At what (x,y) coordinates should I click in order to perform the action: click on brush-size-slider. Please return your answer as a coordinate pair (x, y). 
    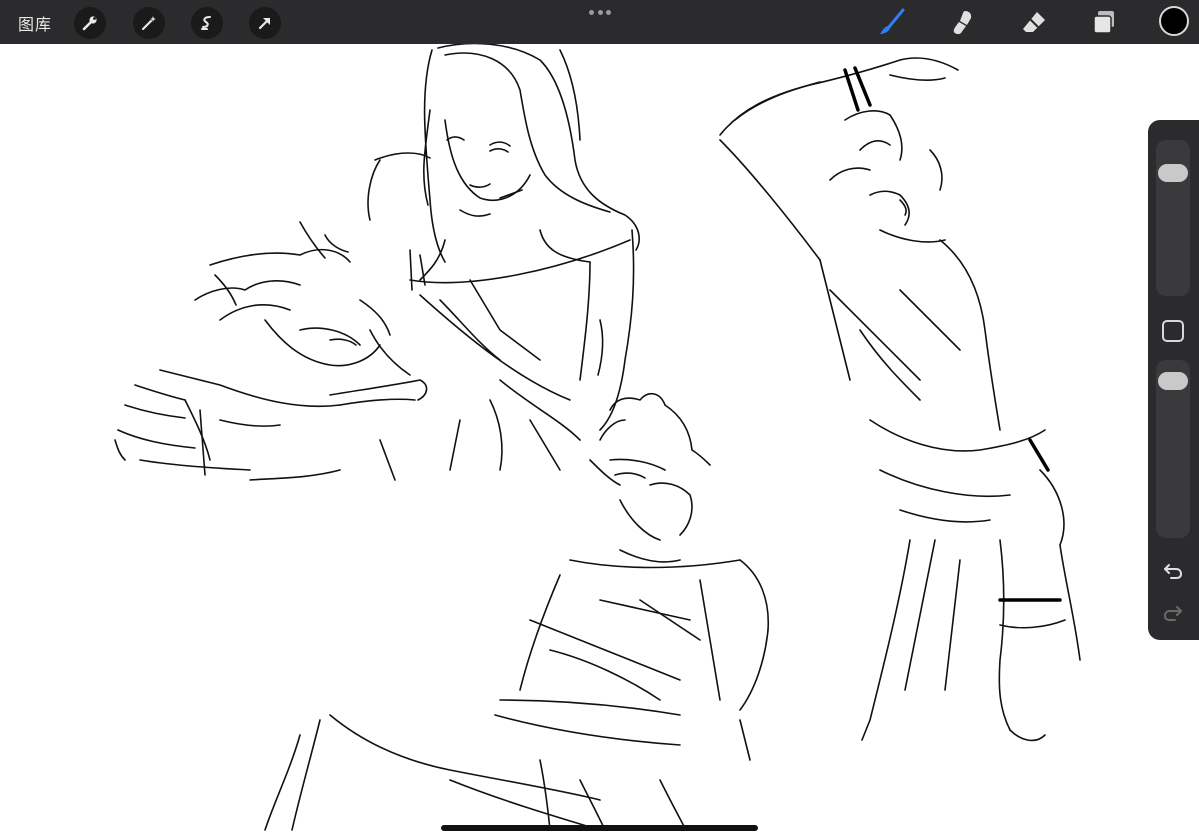
    Looking at the image, I should click on (1173, 218).